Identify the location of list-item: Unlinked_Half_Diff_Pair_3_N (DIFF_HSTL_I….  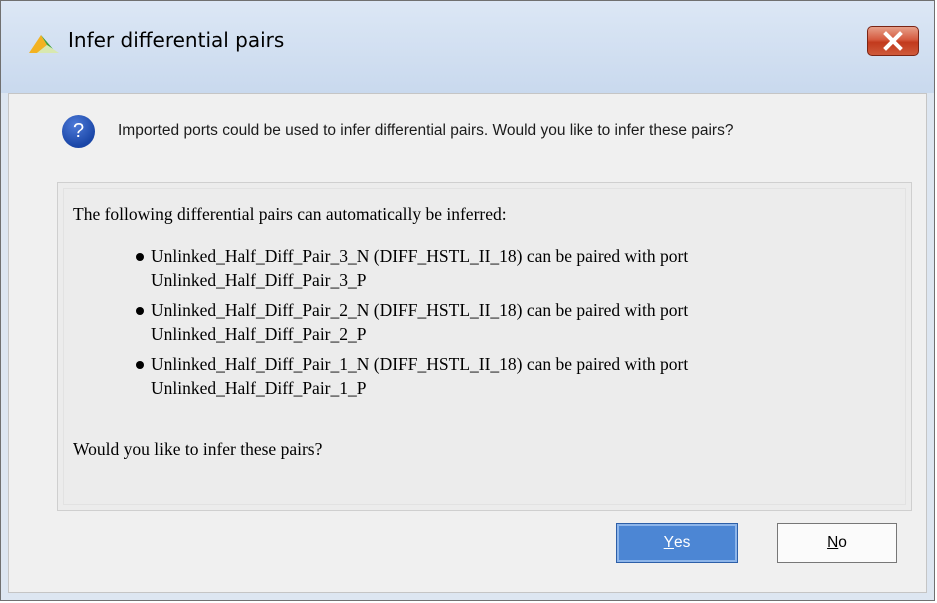
(412, 268).